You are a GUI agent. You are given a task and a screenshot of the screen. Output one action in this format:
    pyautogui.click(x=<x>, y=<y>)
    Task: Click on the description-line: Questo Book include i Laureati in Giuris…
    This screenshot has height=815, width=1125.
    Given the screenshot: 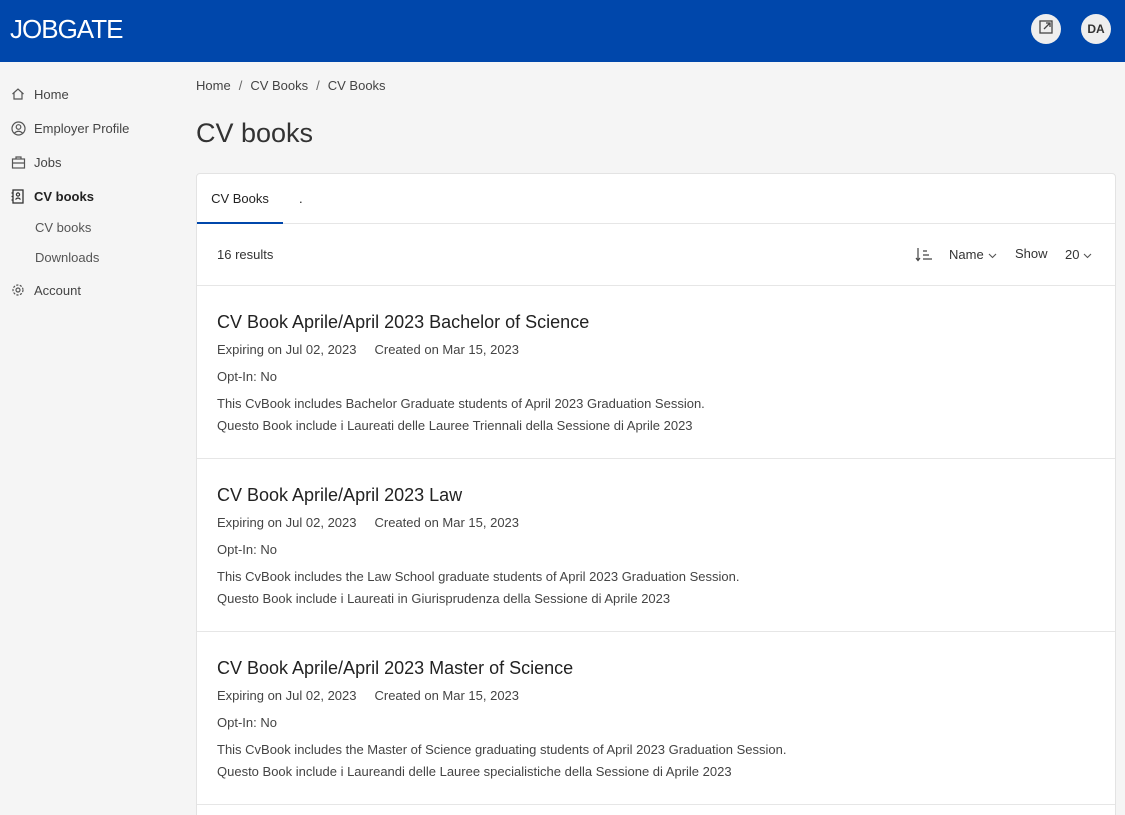 What is the action you would take?
    pyautogui.click(x=444, y=598)
    